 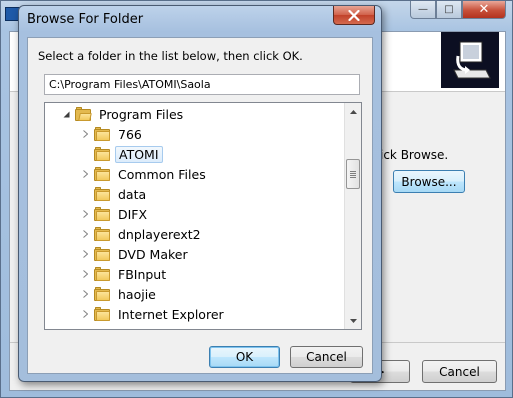 I want to click on dialog-close-button, so click(x=354, y=15).